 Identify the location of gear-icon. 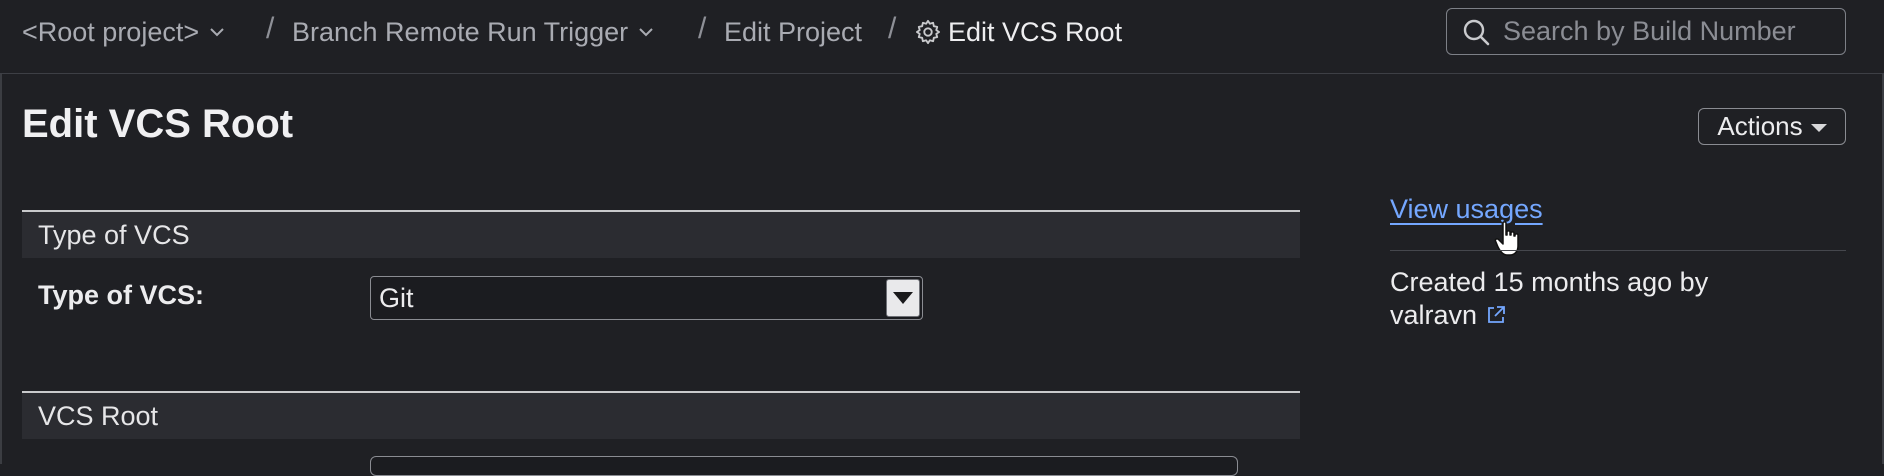
(928, 32).